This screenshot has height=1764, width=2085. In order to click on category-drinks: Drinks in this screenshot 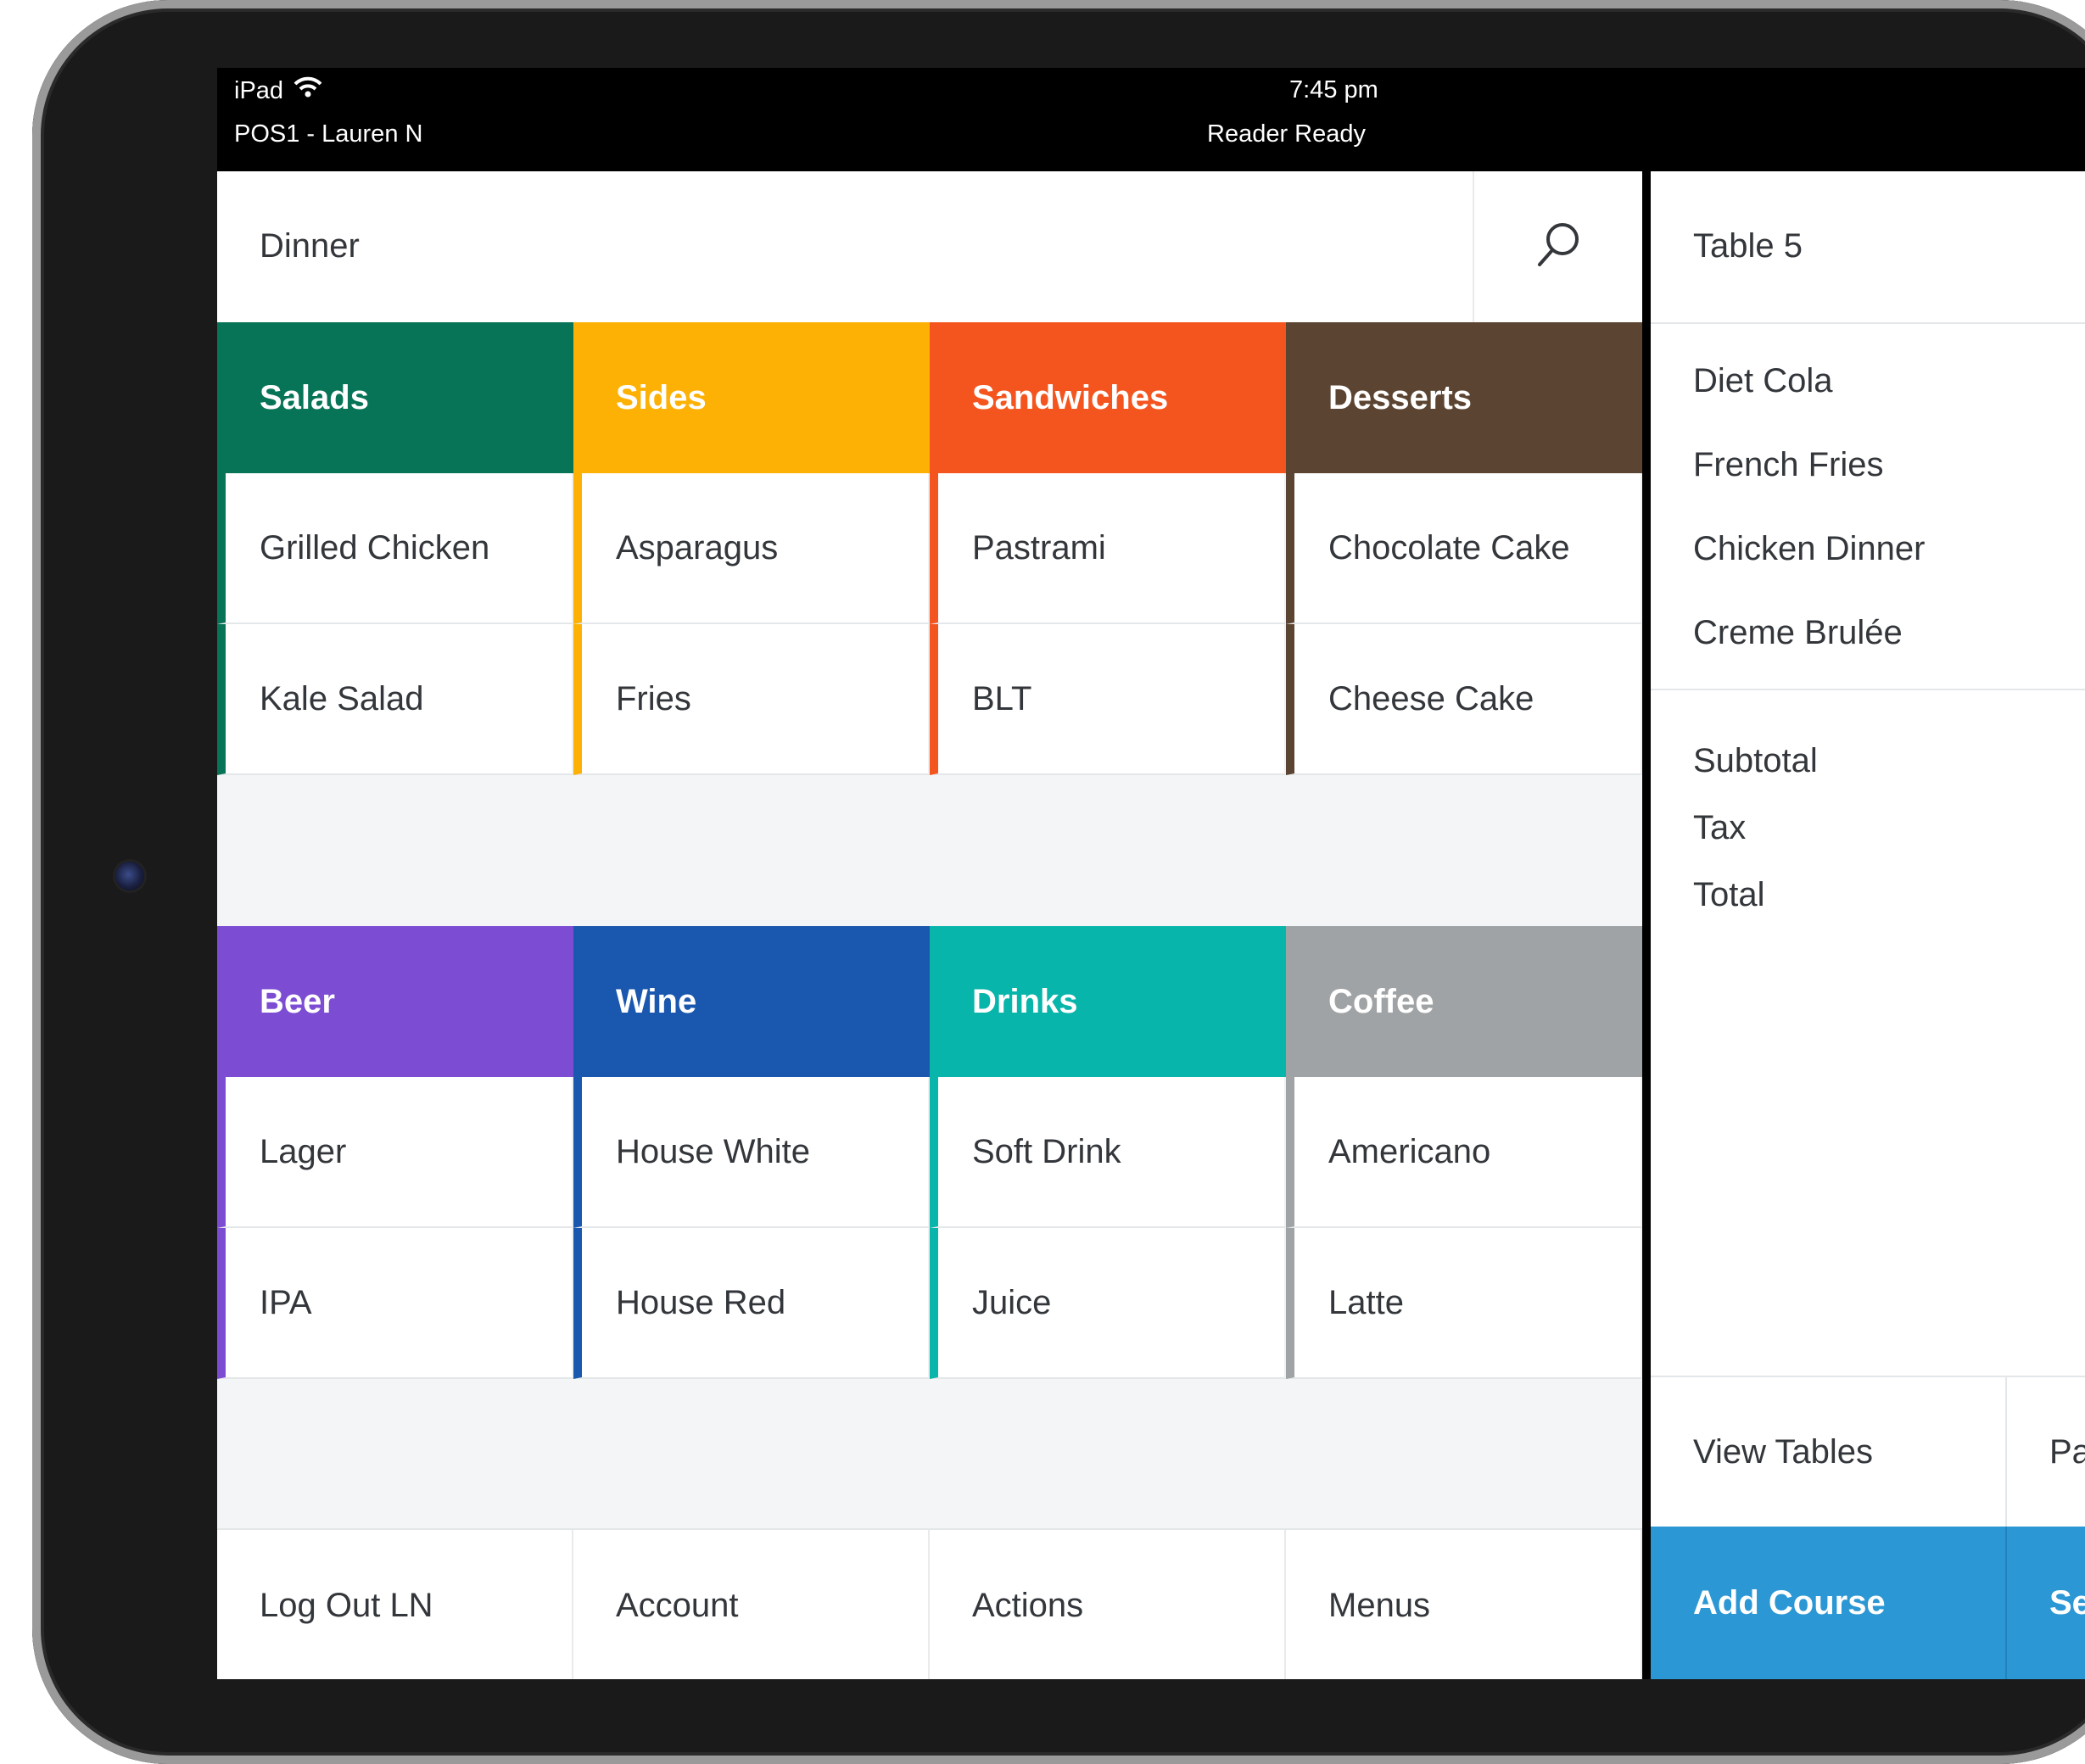, I will do `click(1108, 1001)`.